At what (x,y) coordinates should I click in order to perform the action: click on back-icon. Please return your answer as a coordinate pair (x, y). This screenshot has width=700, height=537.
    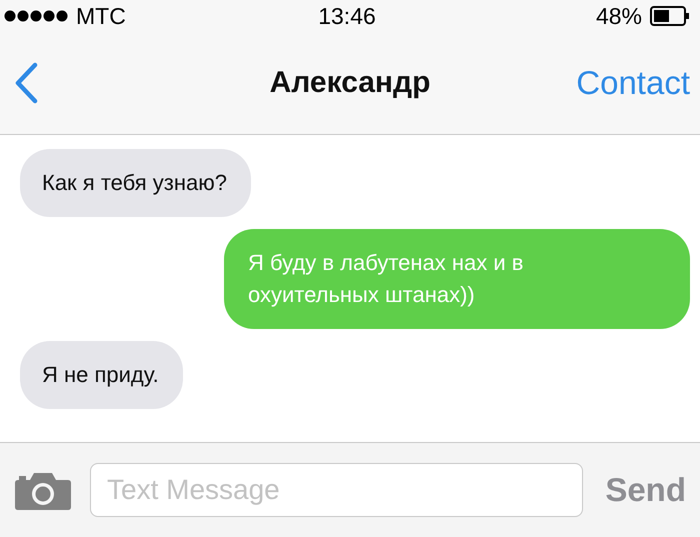
    Looking at the image, I should click on (26, 83).